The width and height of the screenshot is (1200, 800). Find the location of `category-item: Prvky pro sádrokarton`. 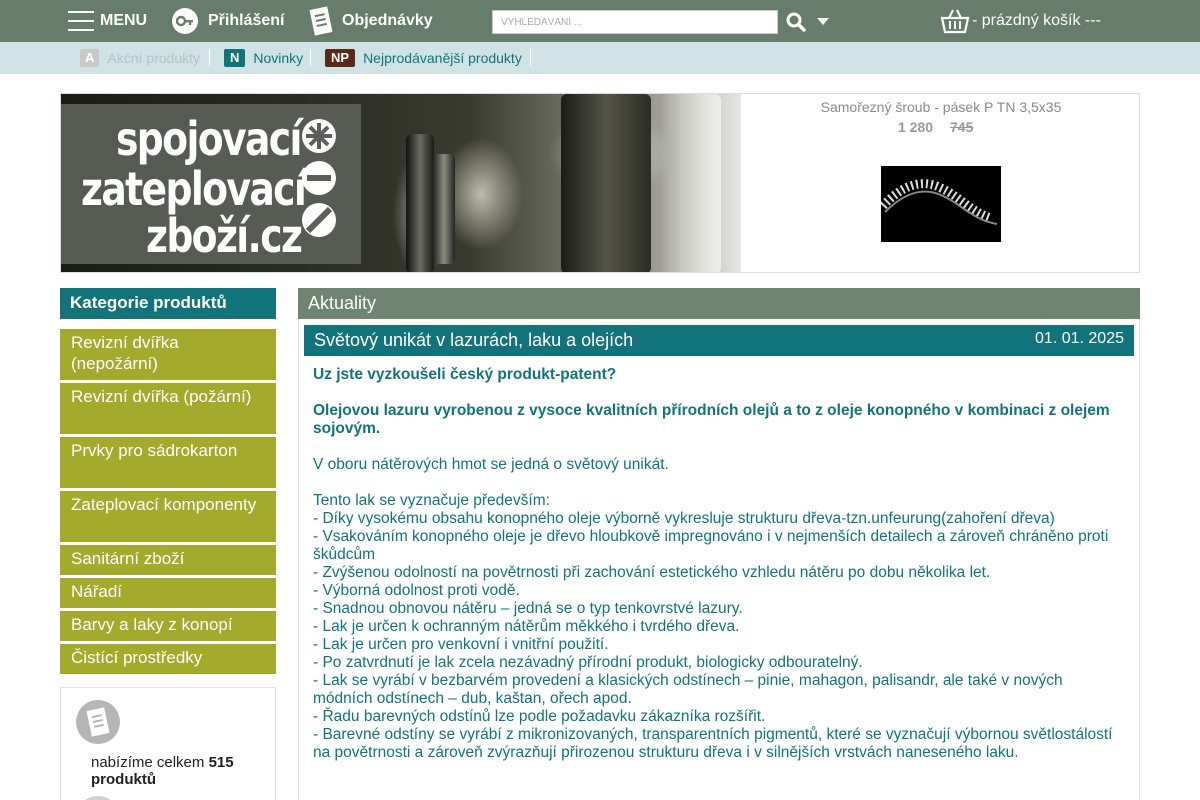

category-item: Prvky pro sádrokarton is located at coordinates (168, 462).